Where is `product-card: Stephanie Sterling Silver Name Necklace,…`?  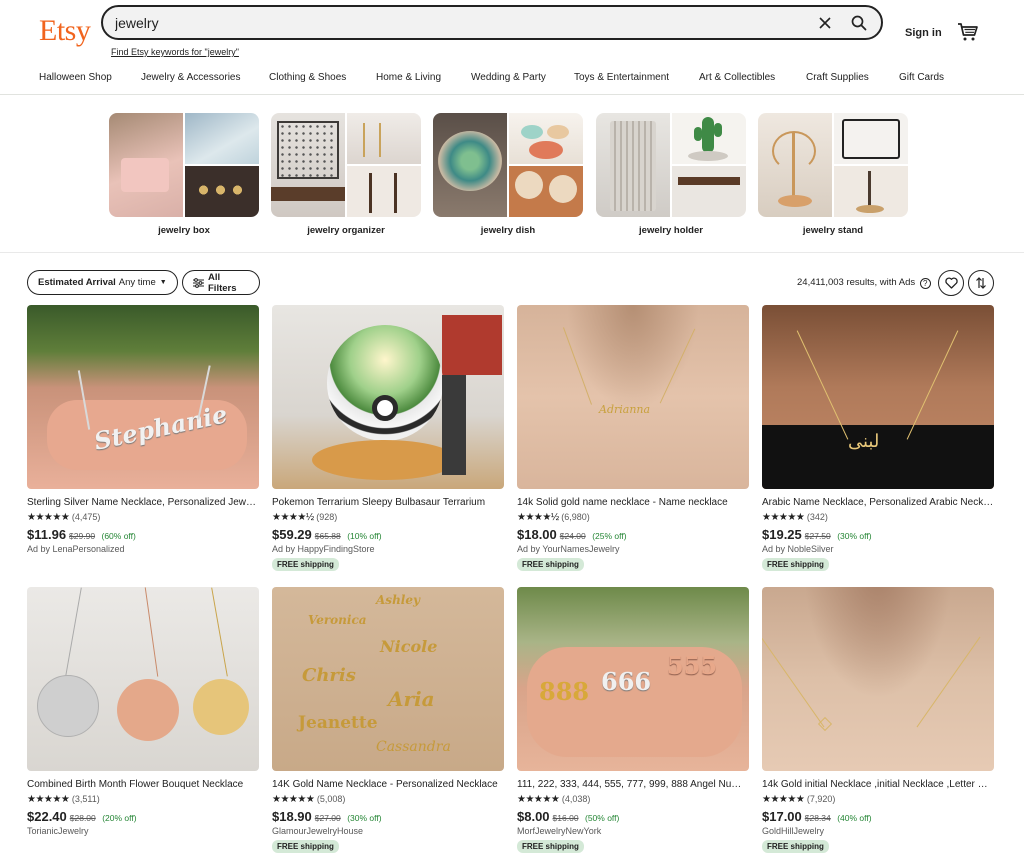 product-card: Stephanie Sterling Silver Name Necklace,… is located at coordinates (143, 429).